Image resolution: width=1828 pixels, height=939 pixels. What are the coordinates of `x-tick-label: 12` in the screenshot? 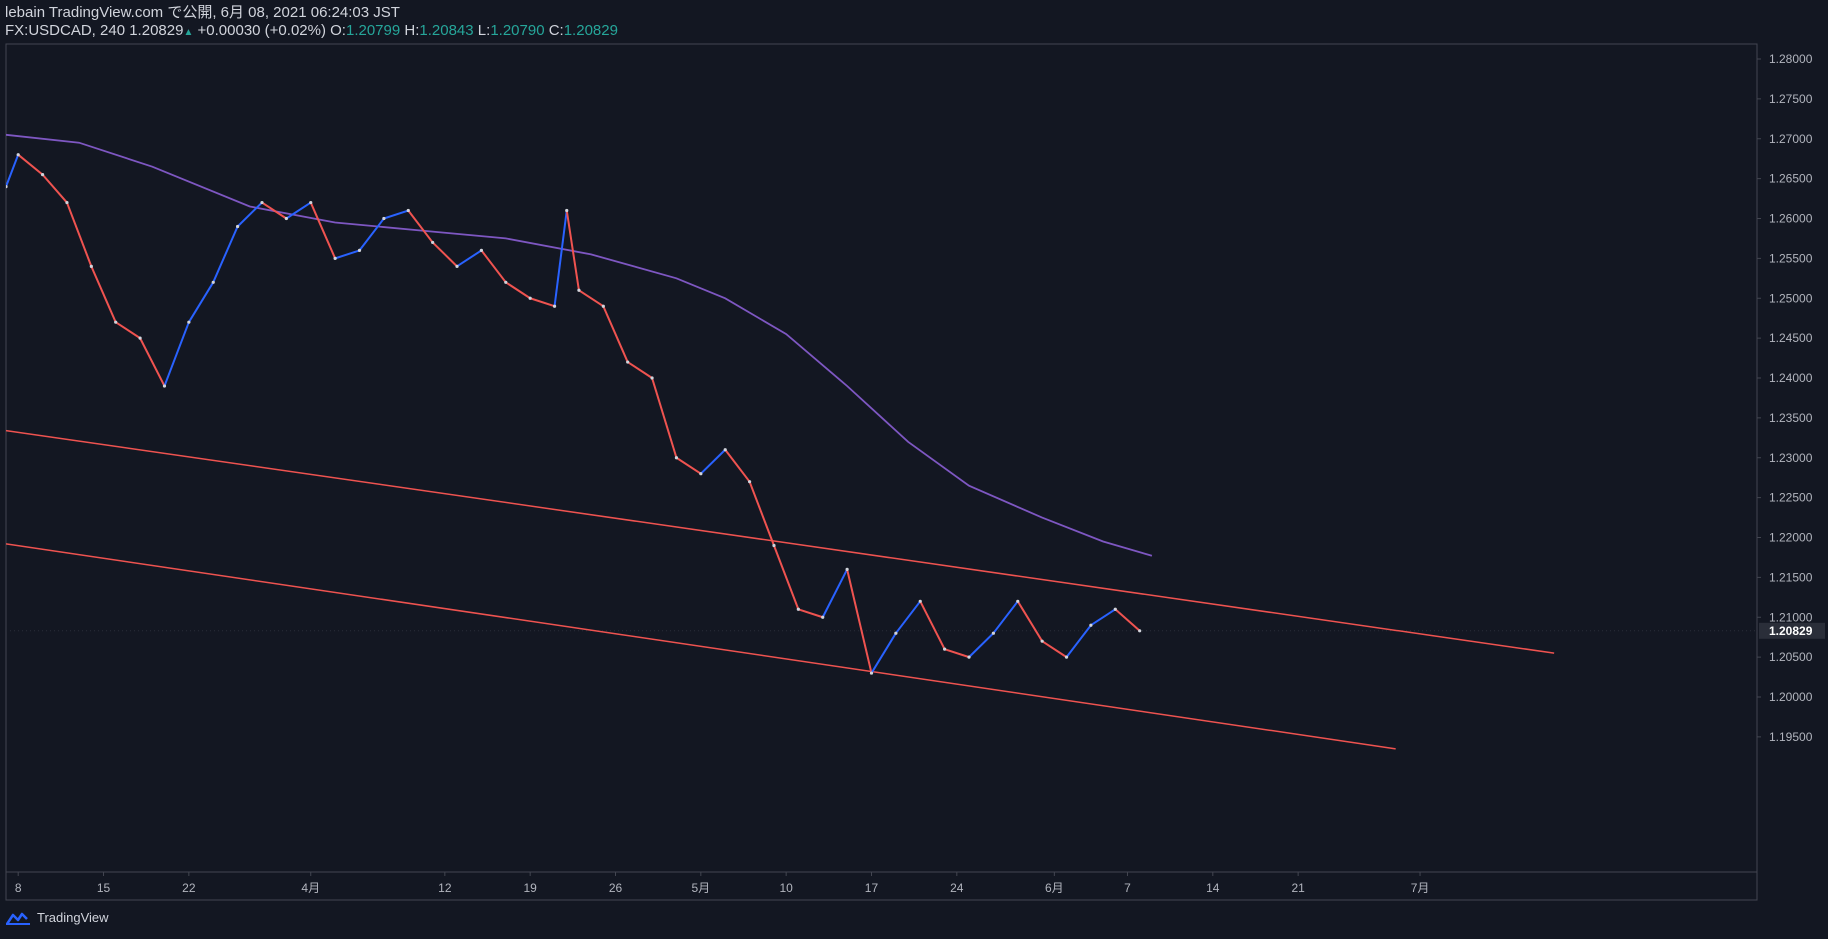 It's located at (445, 888).